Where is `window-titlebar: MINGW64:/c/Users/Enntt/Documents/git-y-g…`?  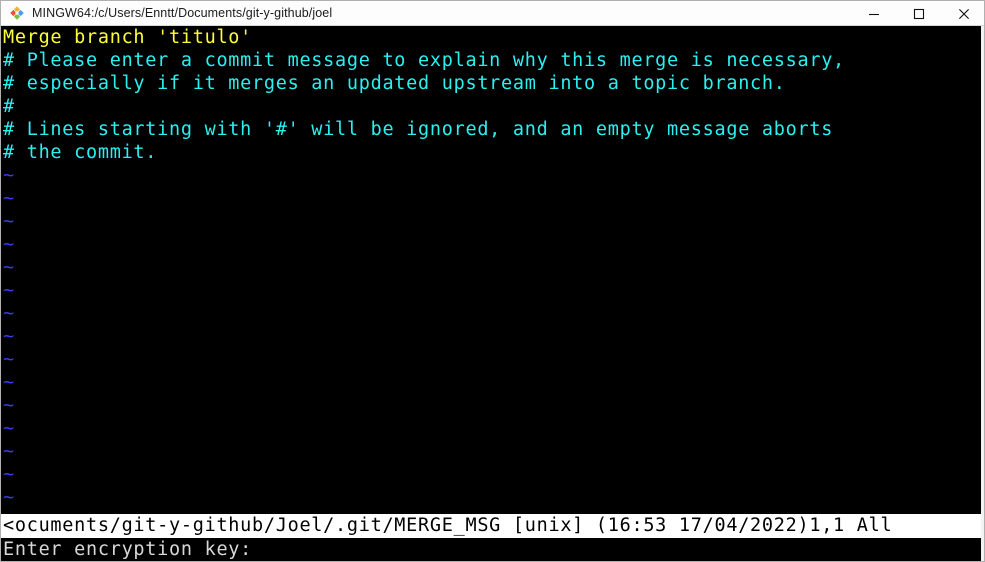
window-titlebar: MINGW64:/c/Users/Enntt/Documents/git-y-g… is located at coordinates (492, 13).